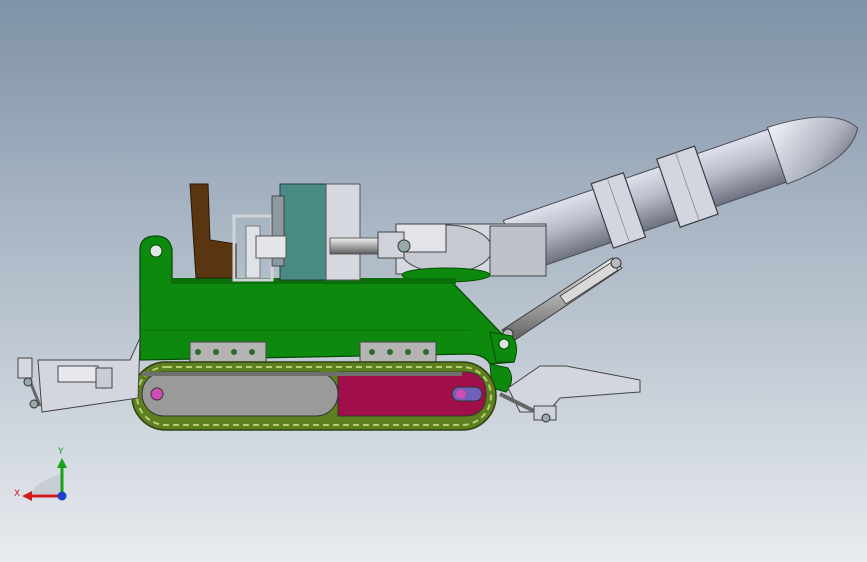 This screenshot has width=867, height=562. Describe the element at coordinates (471, 253) in the screenshot. I see `slewing-turret` at that location.